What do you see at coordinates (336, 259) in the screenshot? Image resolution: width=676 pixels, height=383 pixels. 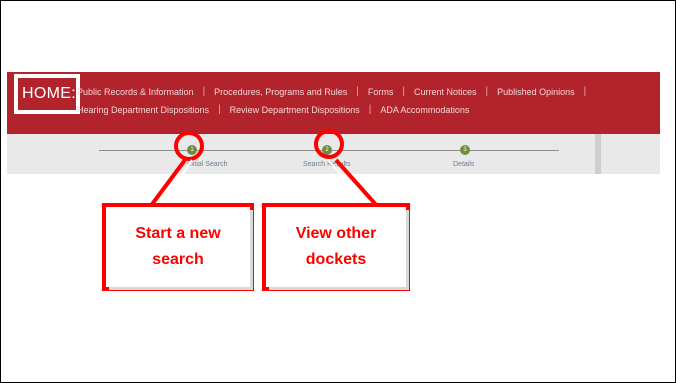 I see `callout-view-other-dockets-line2: dockets` at bounding box center [336, 259].